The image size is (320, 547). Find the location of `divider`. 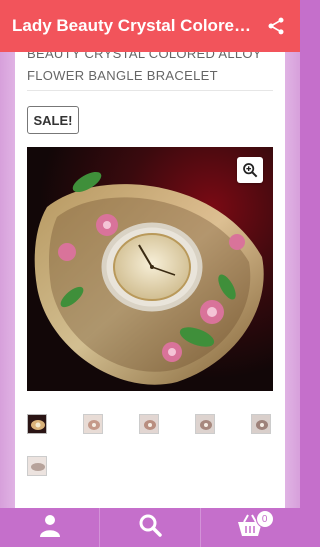

divider is located at coordinates (150, 90).